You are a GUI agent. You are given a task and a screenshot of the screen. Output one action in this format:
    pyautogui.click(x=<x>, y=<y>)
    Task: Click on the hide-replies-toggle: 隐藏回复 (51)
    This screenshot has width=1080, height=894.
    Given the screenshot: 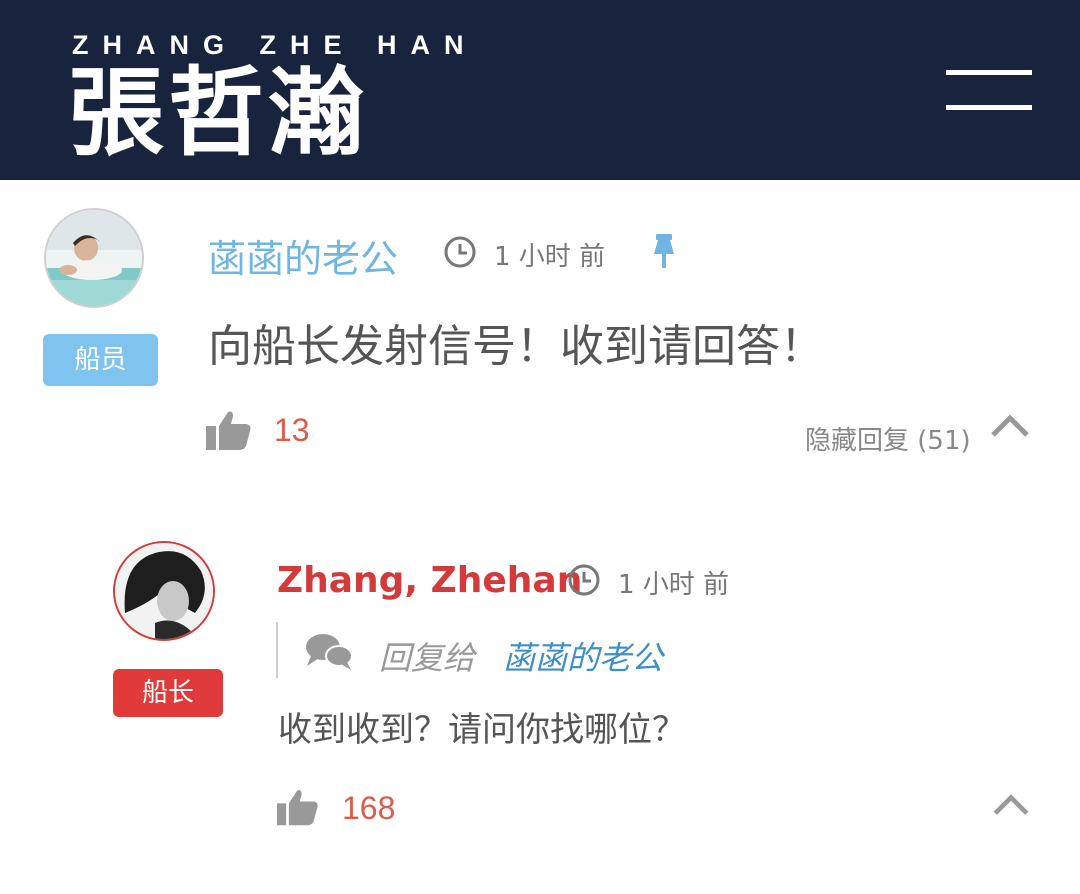 What is the action you would take?
    pyautogui.click(x=888, y=438)
    